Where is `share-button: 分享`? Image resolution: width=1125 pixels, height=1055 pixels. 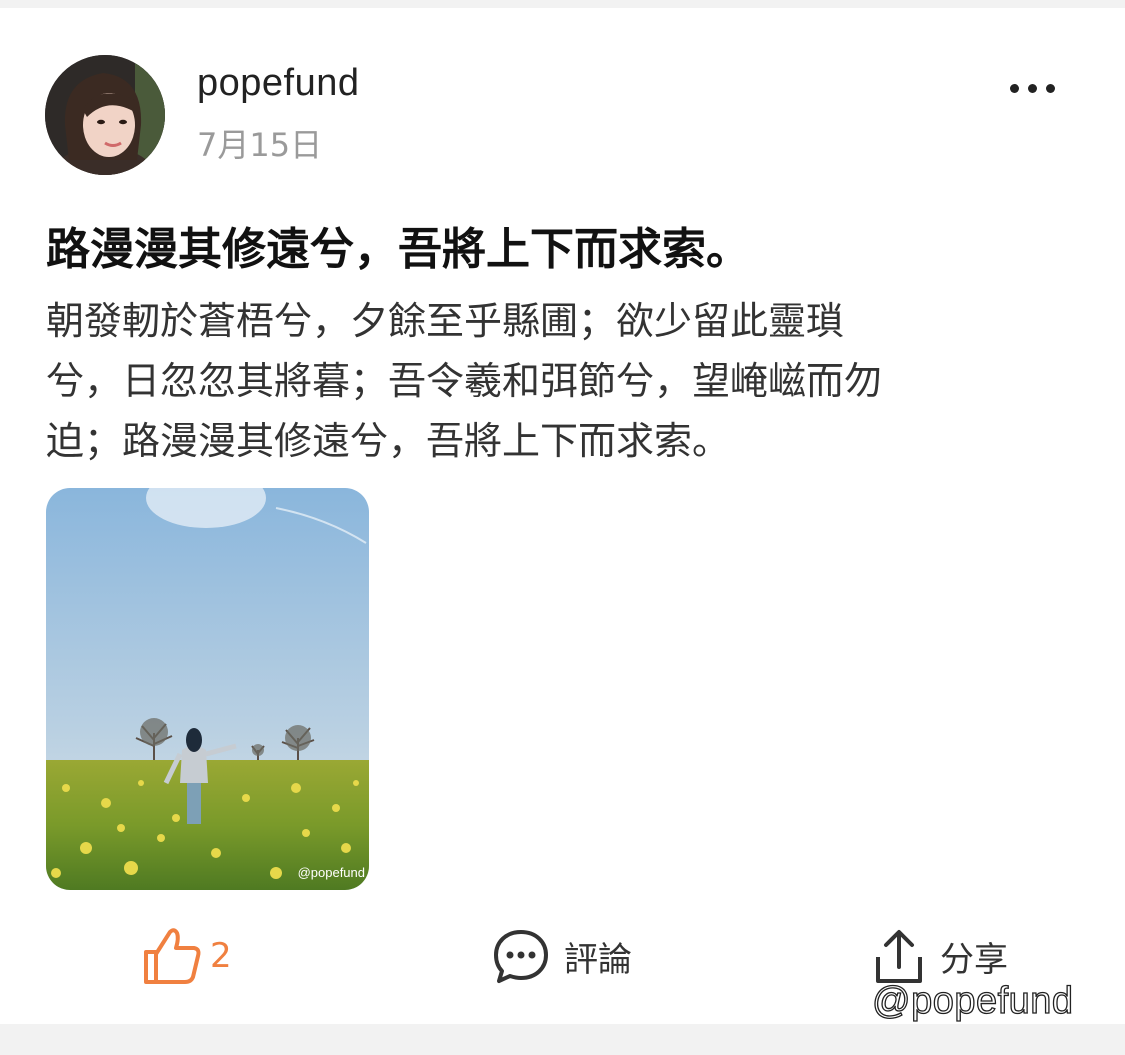 share-button: 分享 is located at coordinates (940, 956).